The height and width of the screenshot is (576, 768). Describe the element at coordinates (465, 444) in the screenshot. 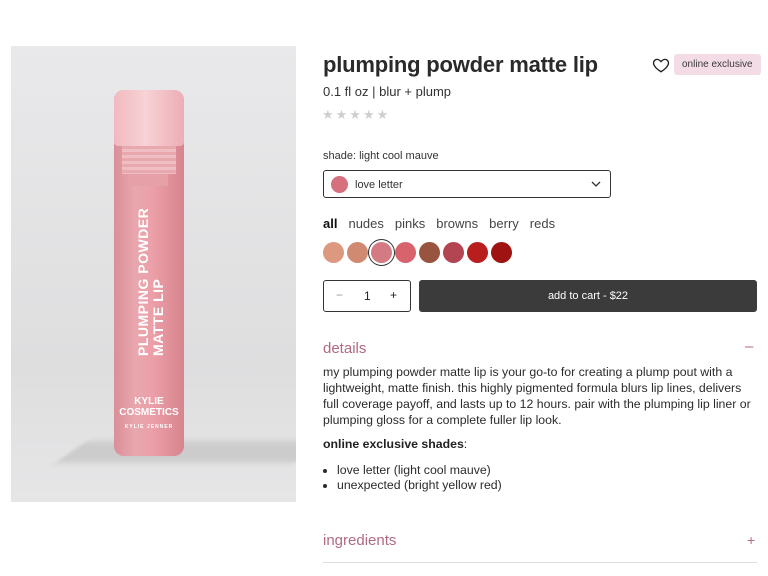

I see `exclusive-shades-colon: :` at that location.